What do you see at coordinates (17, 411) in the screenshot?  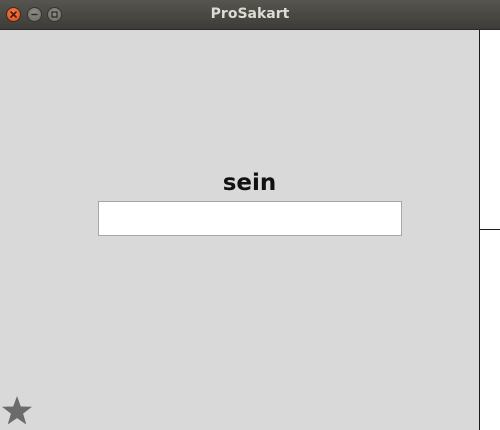 I see `star-icon` at bounding box center [17, 411].